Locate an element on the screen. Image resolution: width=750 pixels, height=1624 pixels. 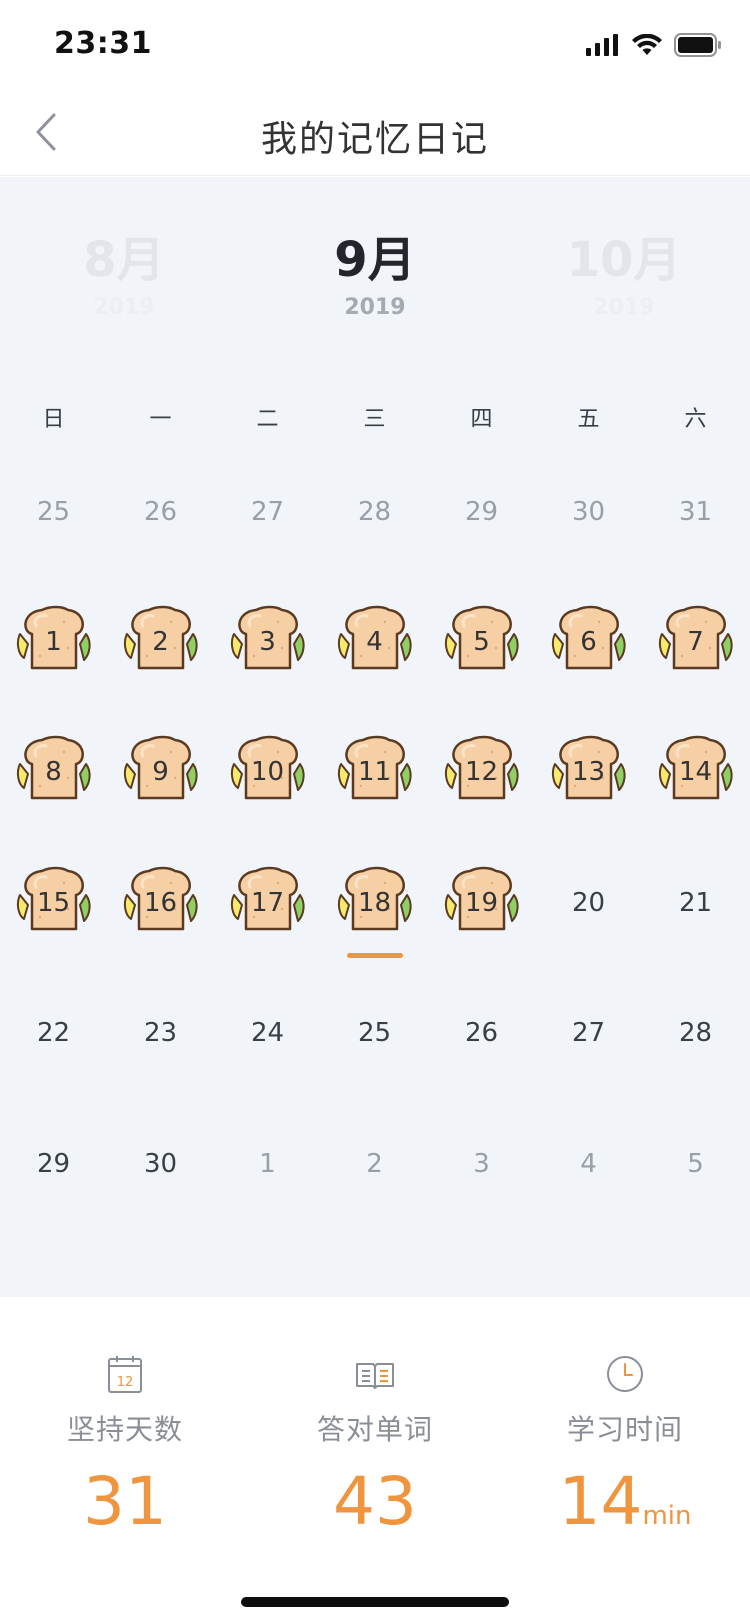
day-number: 8 is located at coordinates (53, 772).